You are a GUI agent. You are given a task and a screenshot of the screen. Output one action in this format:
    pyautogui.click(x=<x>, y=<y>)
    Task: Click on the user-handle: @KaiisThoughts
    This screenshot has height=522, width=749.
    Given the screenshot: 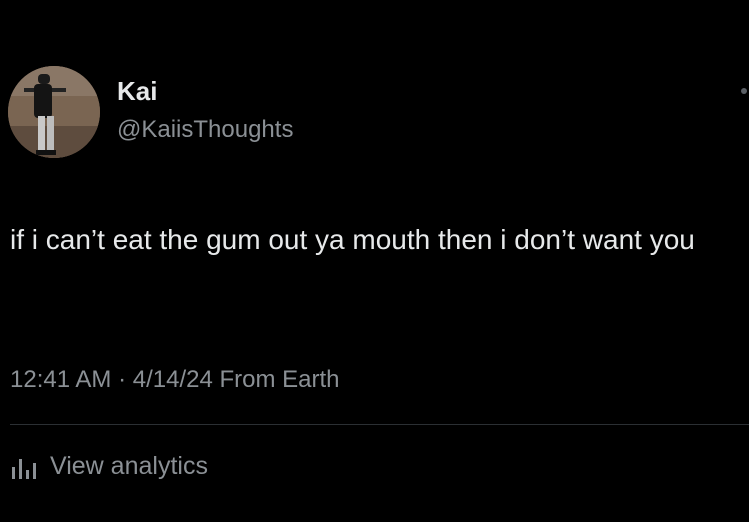 What is the action you would take?
    pyautogui.click(x=205, y=130)
    